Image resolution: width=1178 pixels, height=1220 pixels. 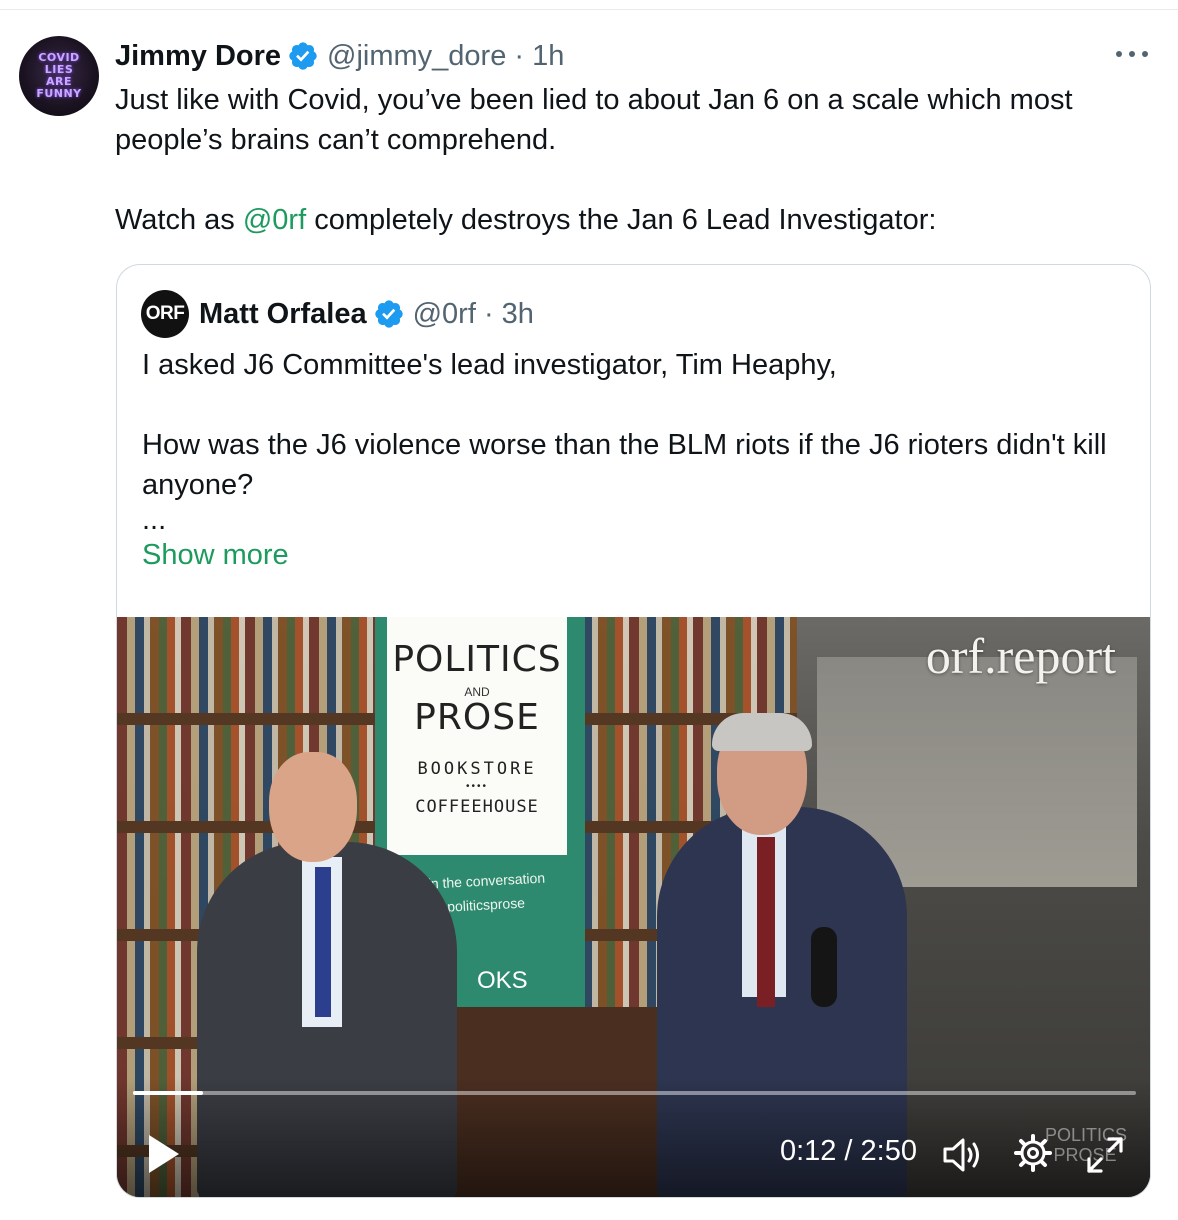 What do you see at coordinates (502, 980) in the screenshot?
I see `banner-books-text: OKS` at bounding box center [502, 980].